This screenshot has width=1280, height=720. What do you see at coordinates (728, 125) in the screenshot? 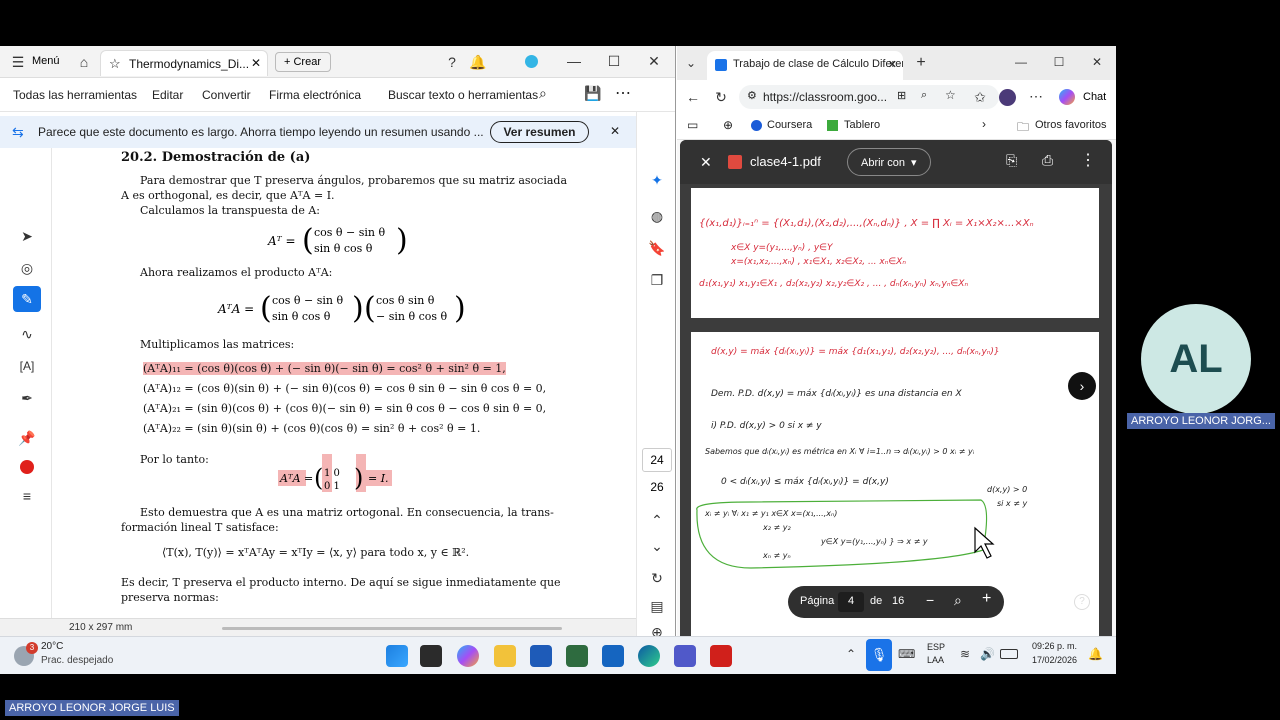
I see `globe-icon: ⊕` at bounding box center [728, 125].